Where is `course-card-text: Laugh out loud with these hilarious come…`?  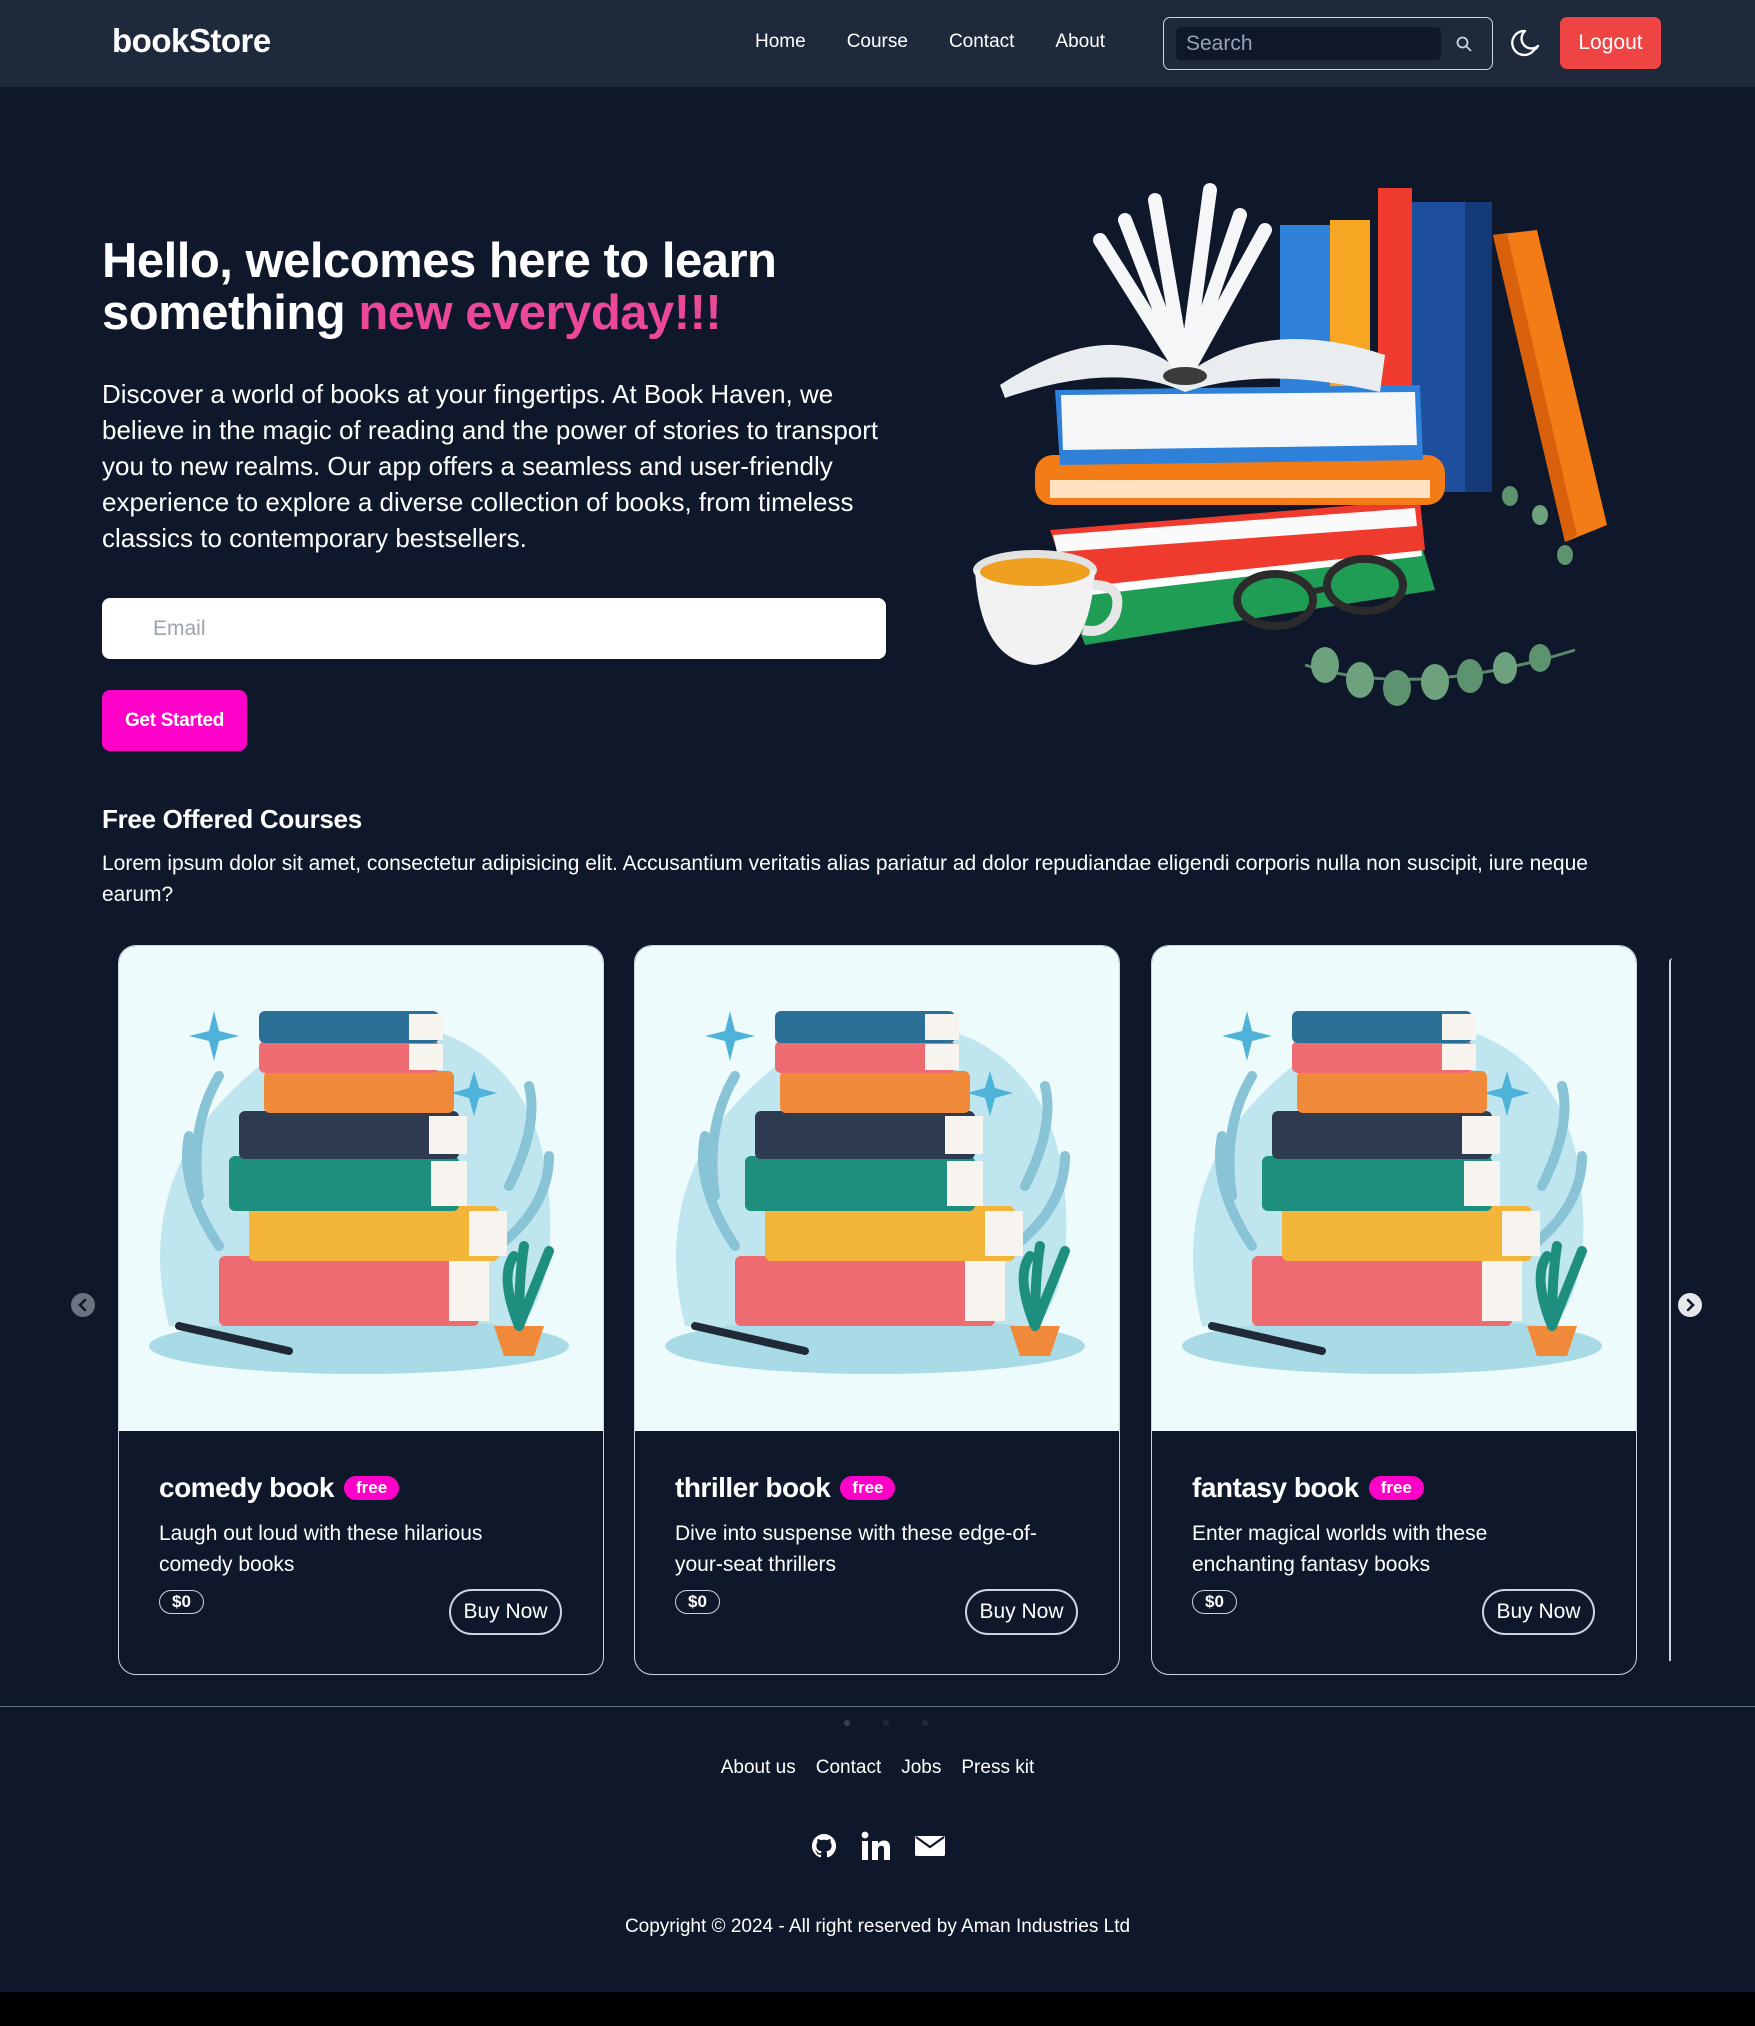 course-card-text: Laugh out loud with these hilarious come… is located at coordinates (321, 1549).